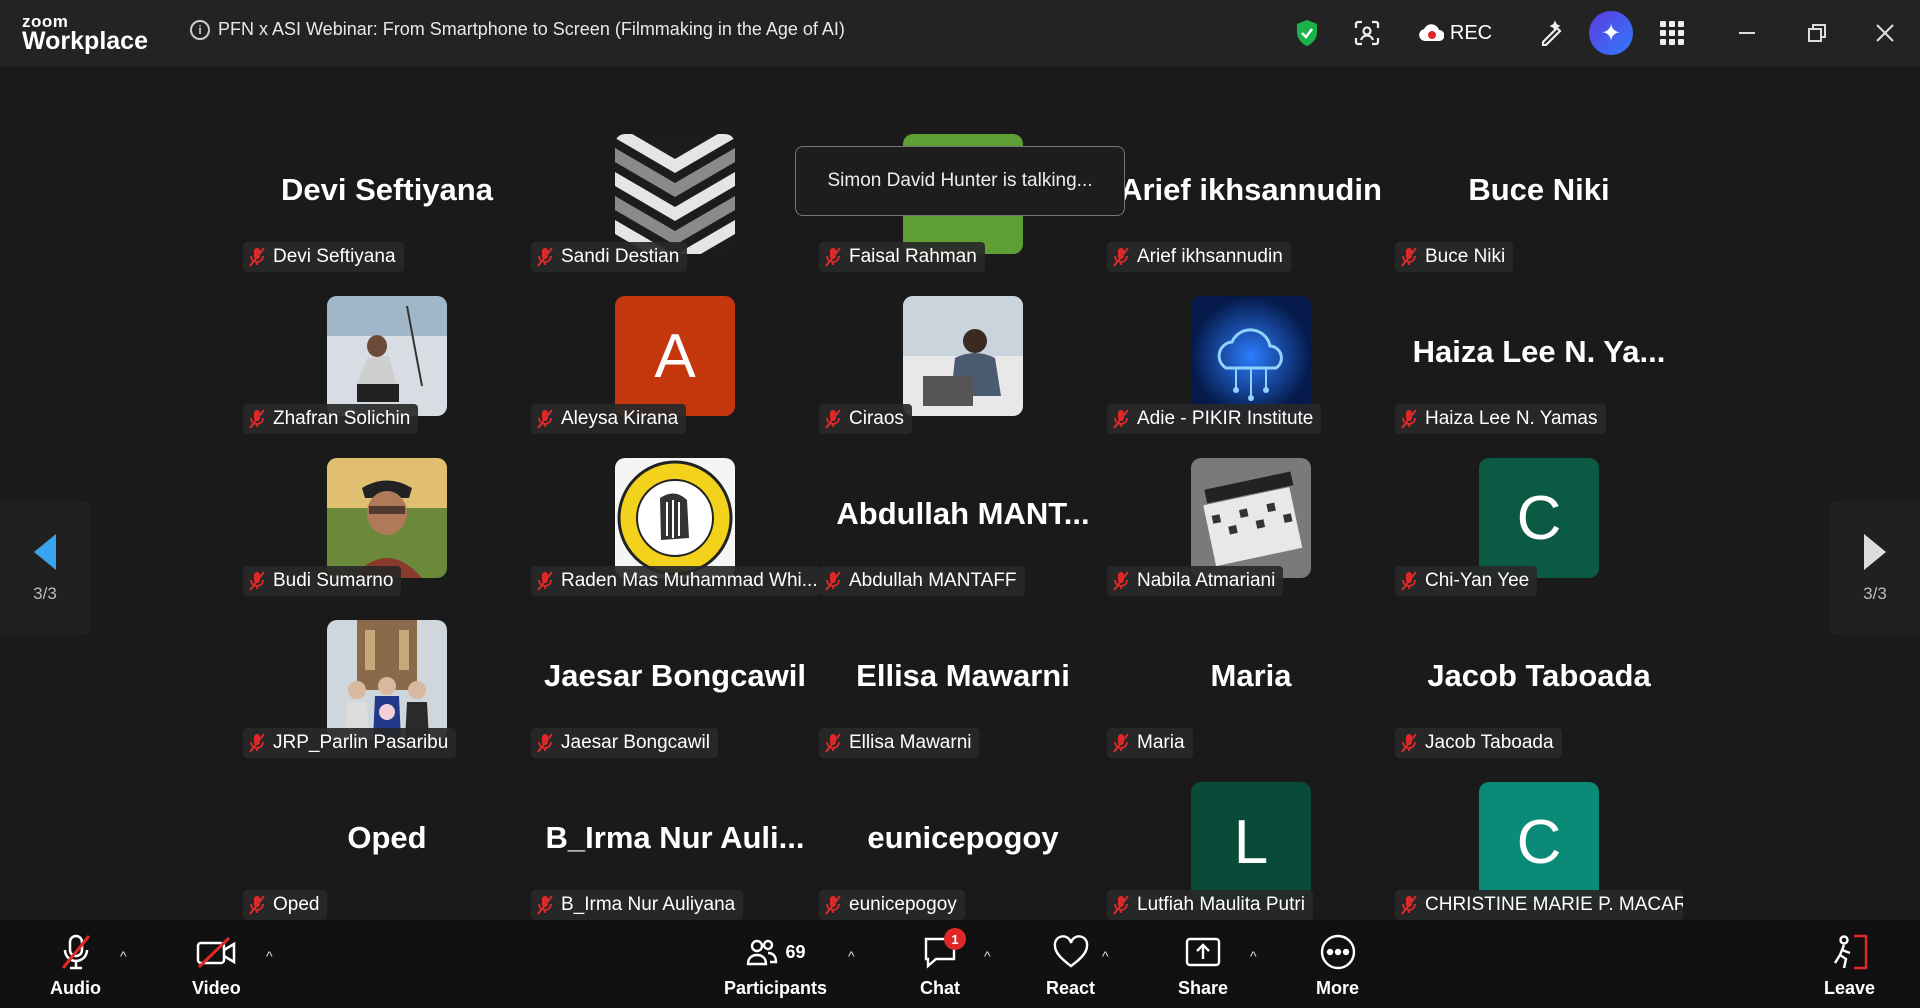  Describe the element at coordinates (675, 675) in the screenshot. I see `participant-display-name: Jaesar Bongcawil` at that location.